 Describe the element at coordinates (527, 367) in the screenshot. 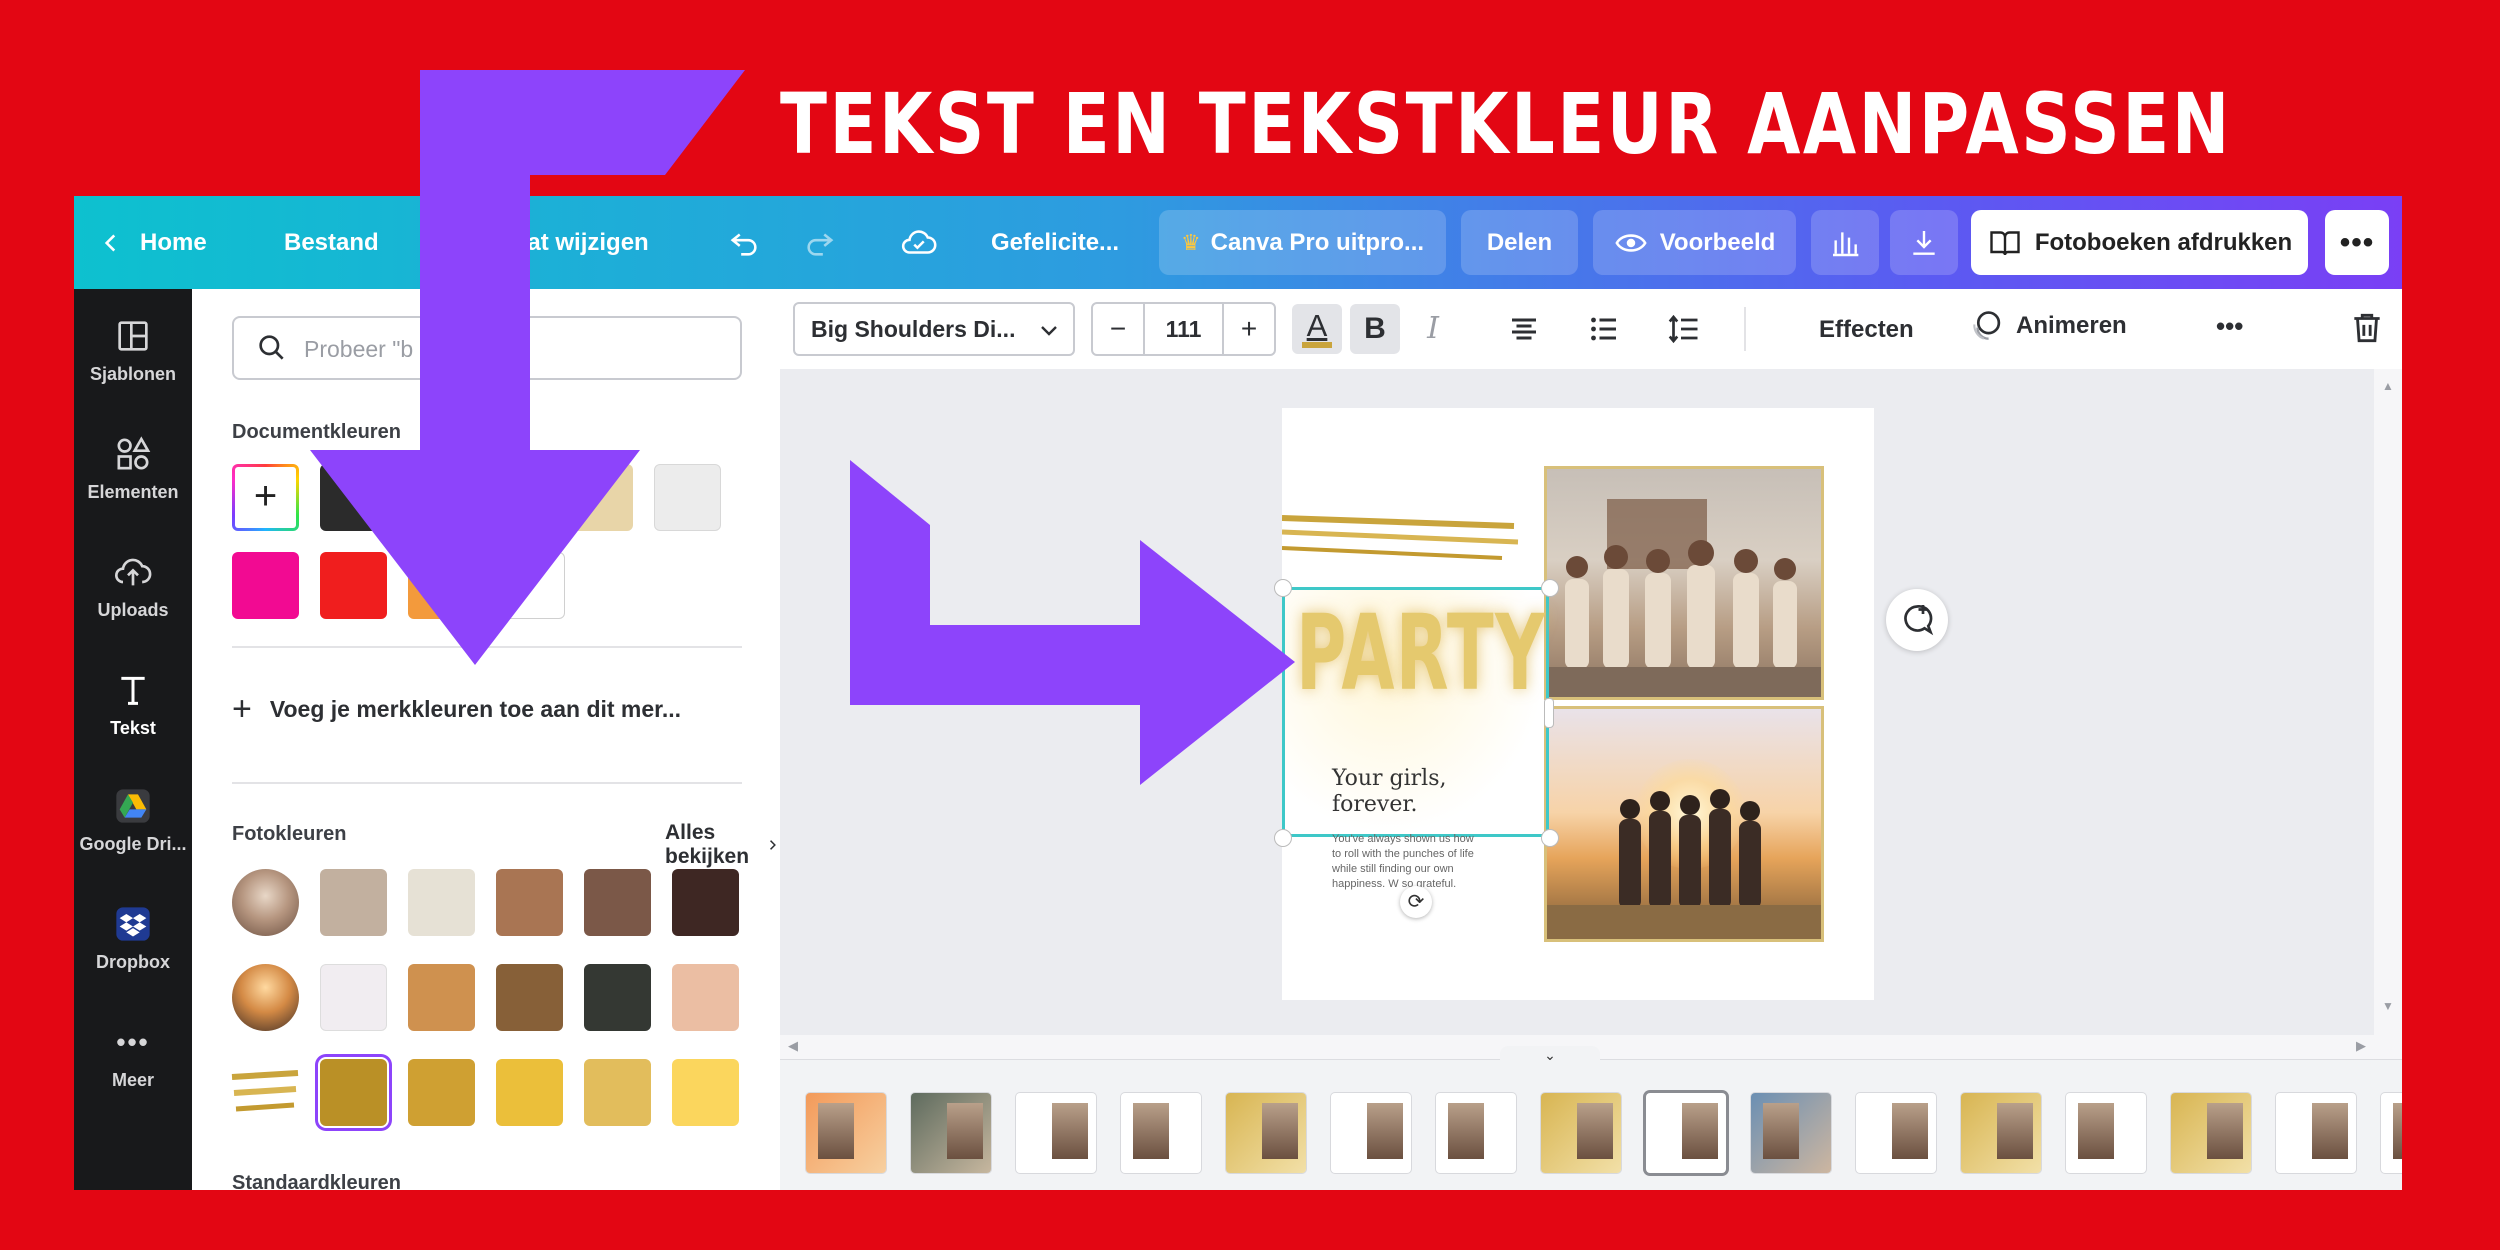

I see `down-arrow` at that location.